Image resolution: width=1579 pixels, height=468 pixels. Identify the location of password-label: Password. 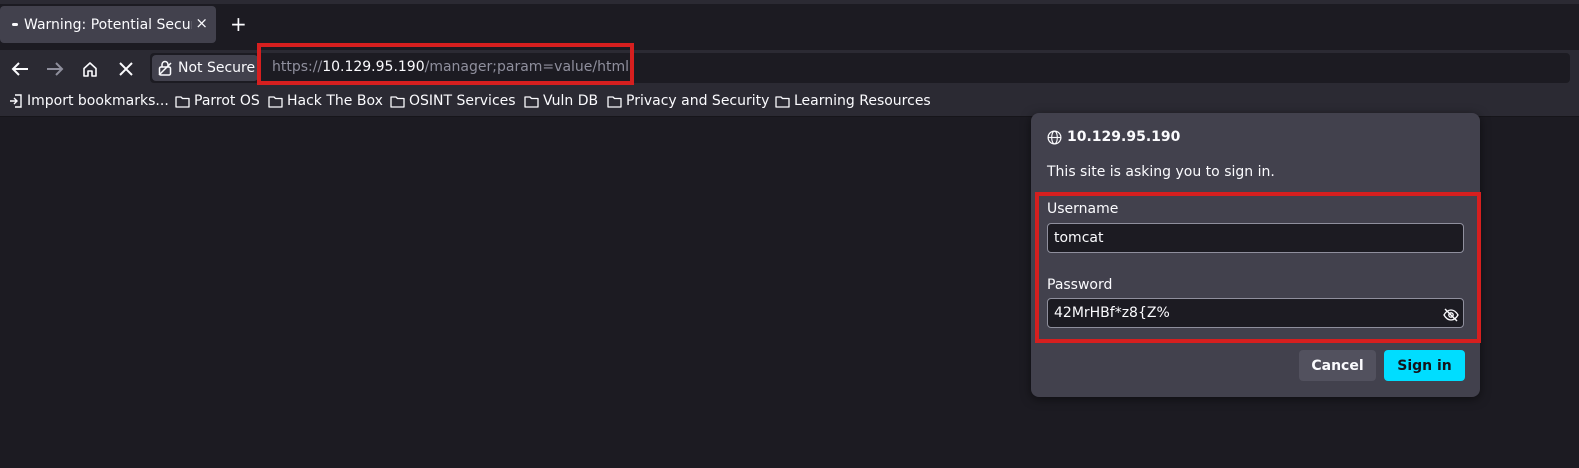
(1080, 285).